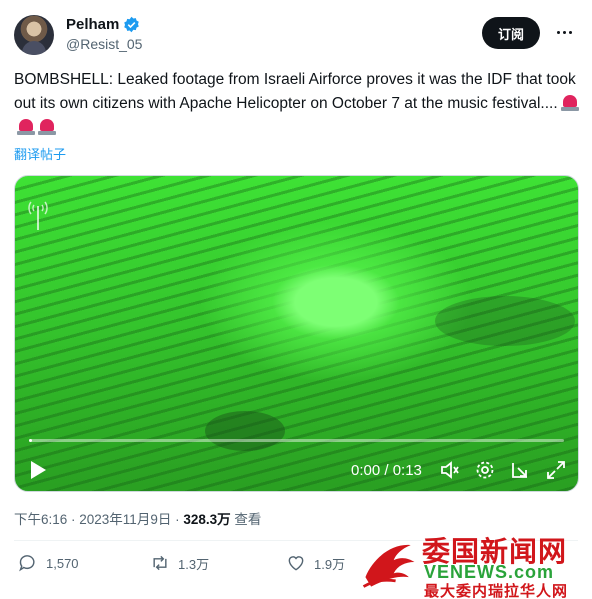  What do you see at coordinates (386, 470) in the screenshot?
I see `video-timecode: 0:00 / 0:13` at bounding box center [386, 470].